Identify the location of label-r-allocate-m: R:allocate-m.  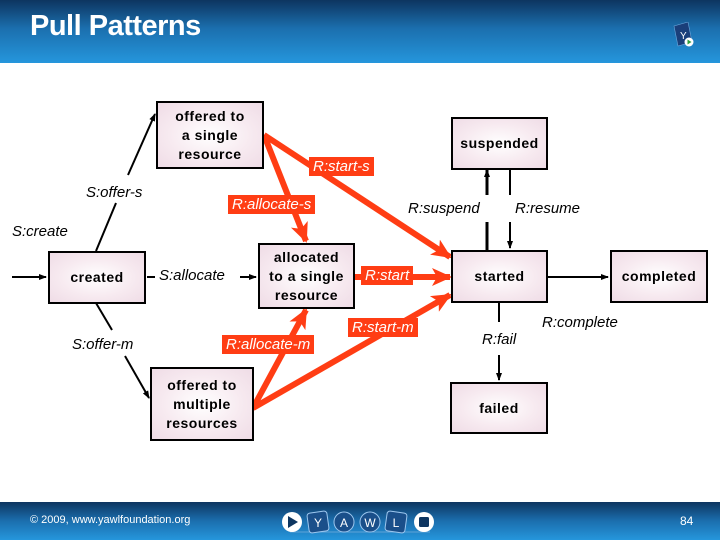
(268, 344).